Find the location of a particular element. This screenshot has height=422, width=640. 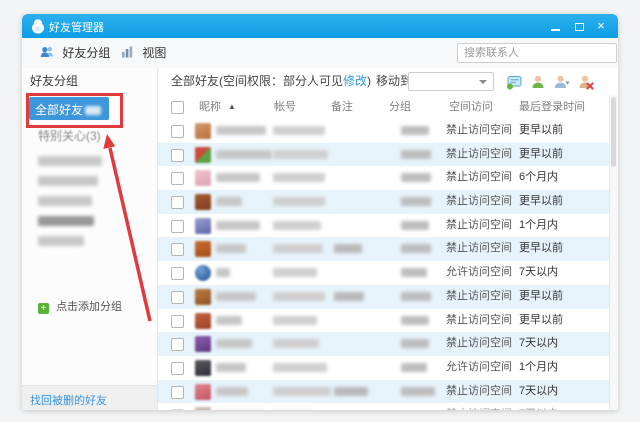

column-account: 帐号 is located at coordinates (285, 107).